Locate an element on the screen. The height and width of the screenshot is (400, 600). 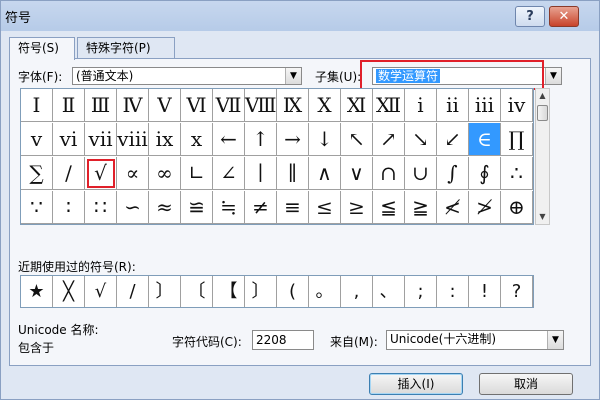
recent-symbol-cell: 。 is located at coordinates (325, 291).